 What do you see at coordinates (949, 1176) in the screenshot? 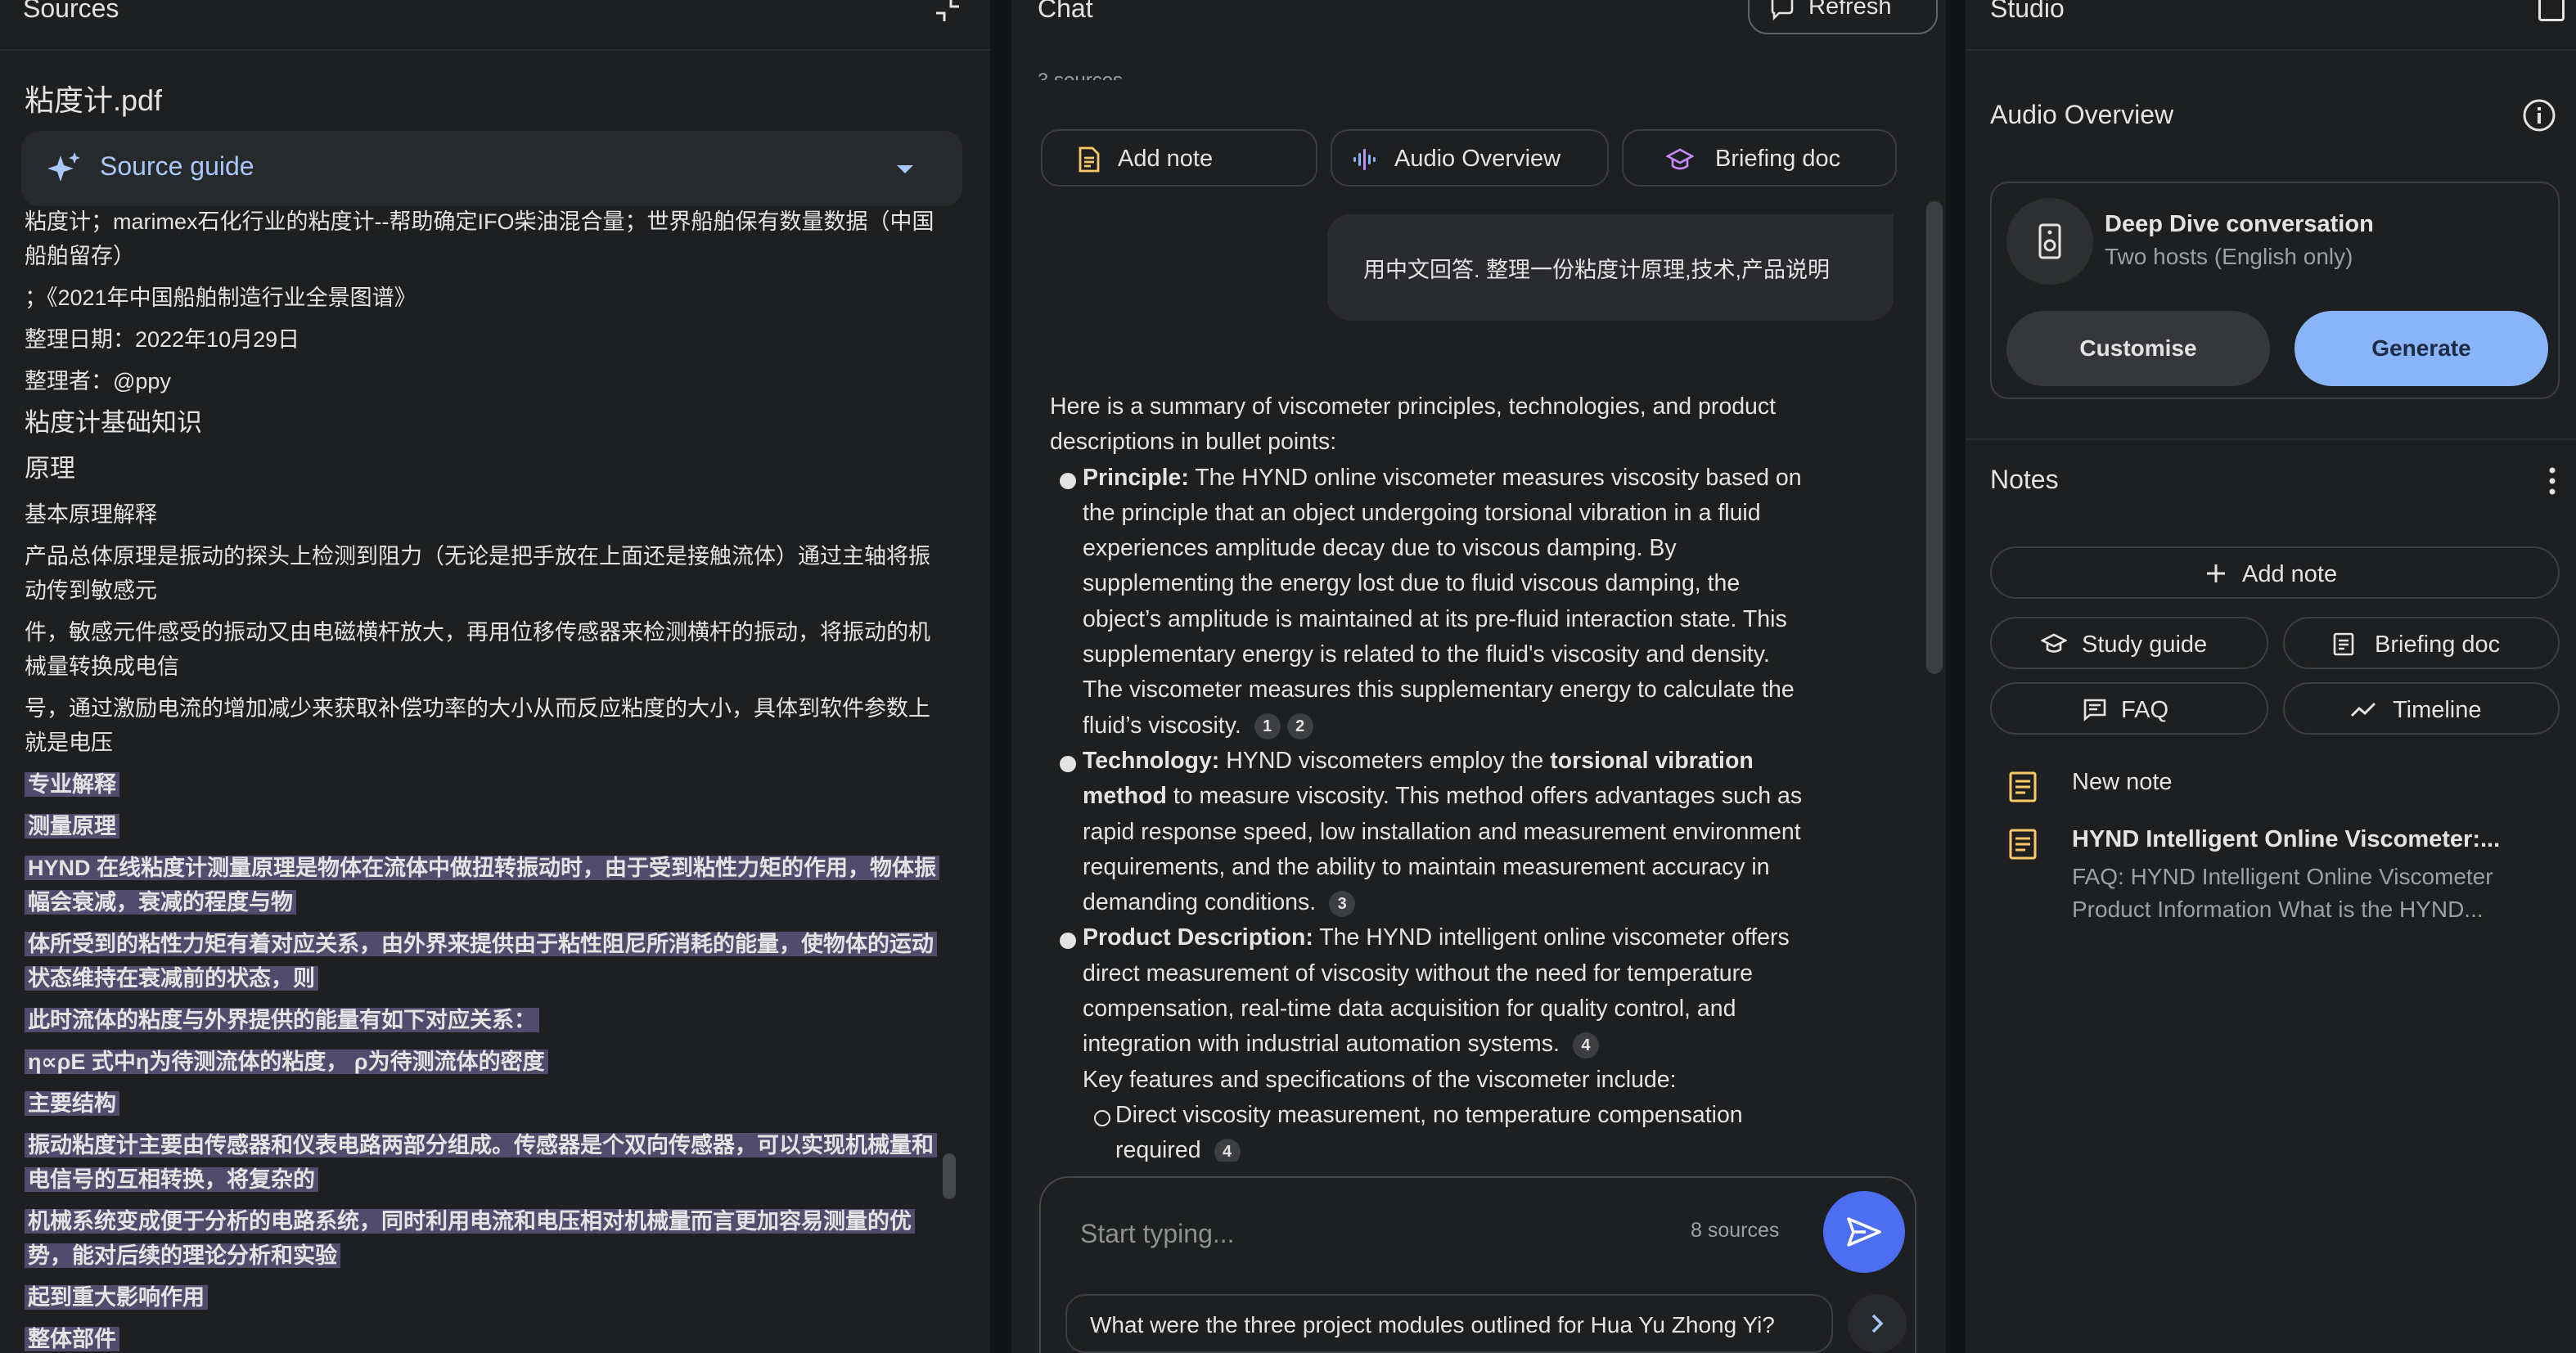
I see `sources-scrollbar` at bounding box center [949, 1176].